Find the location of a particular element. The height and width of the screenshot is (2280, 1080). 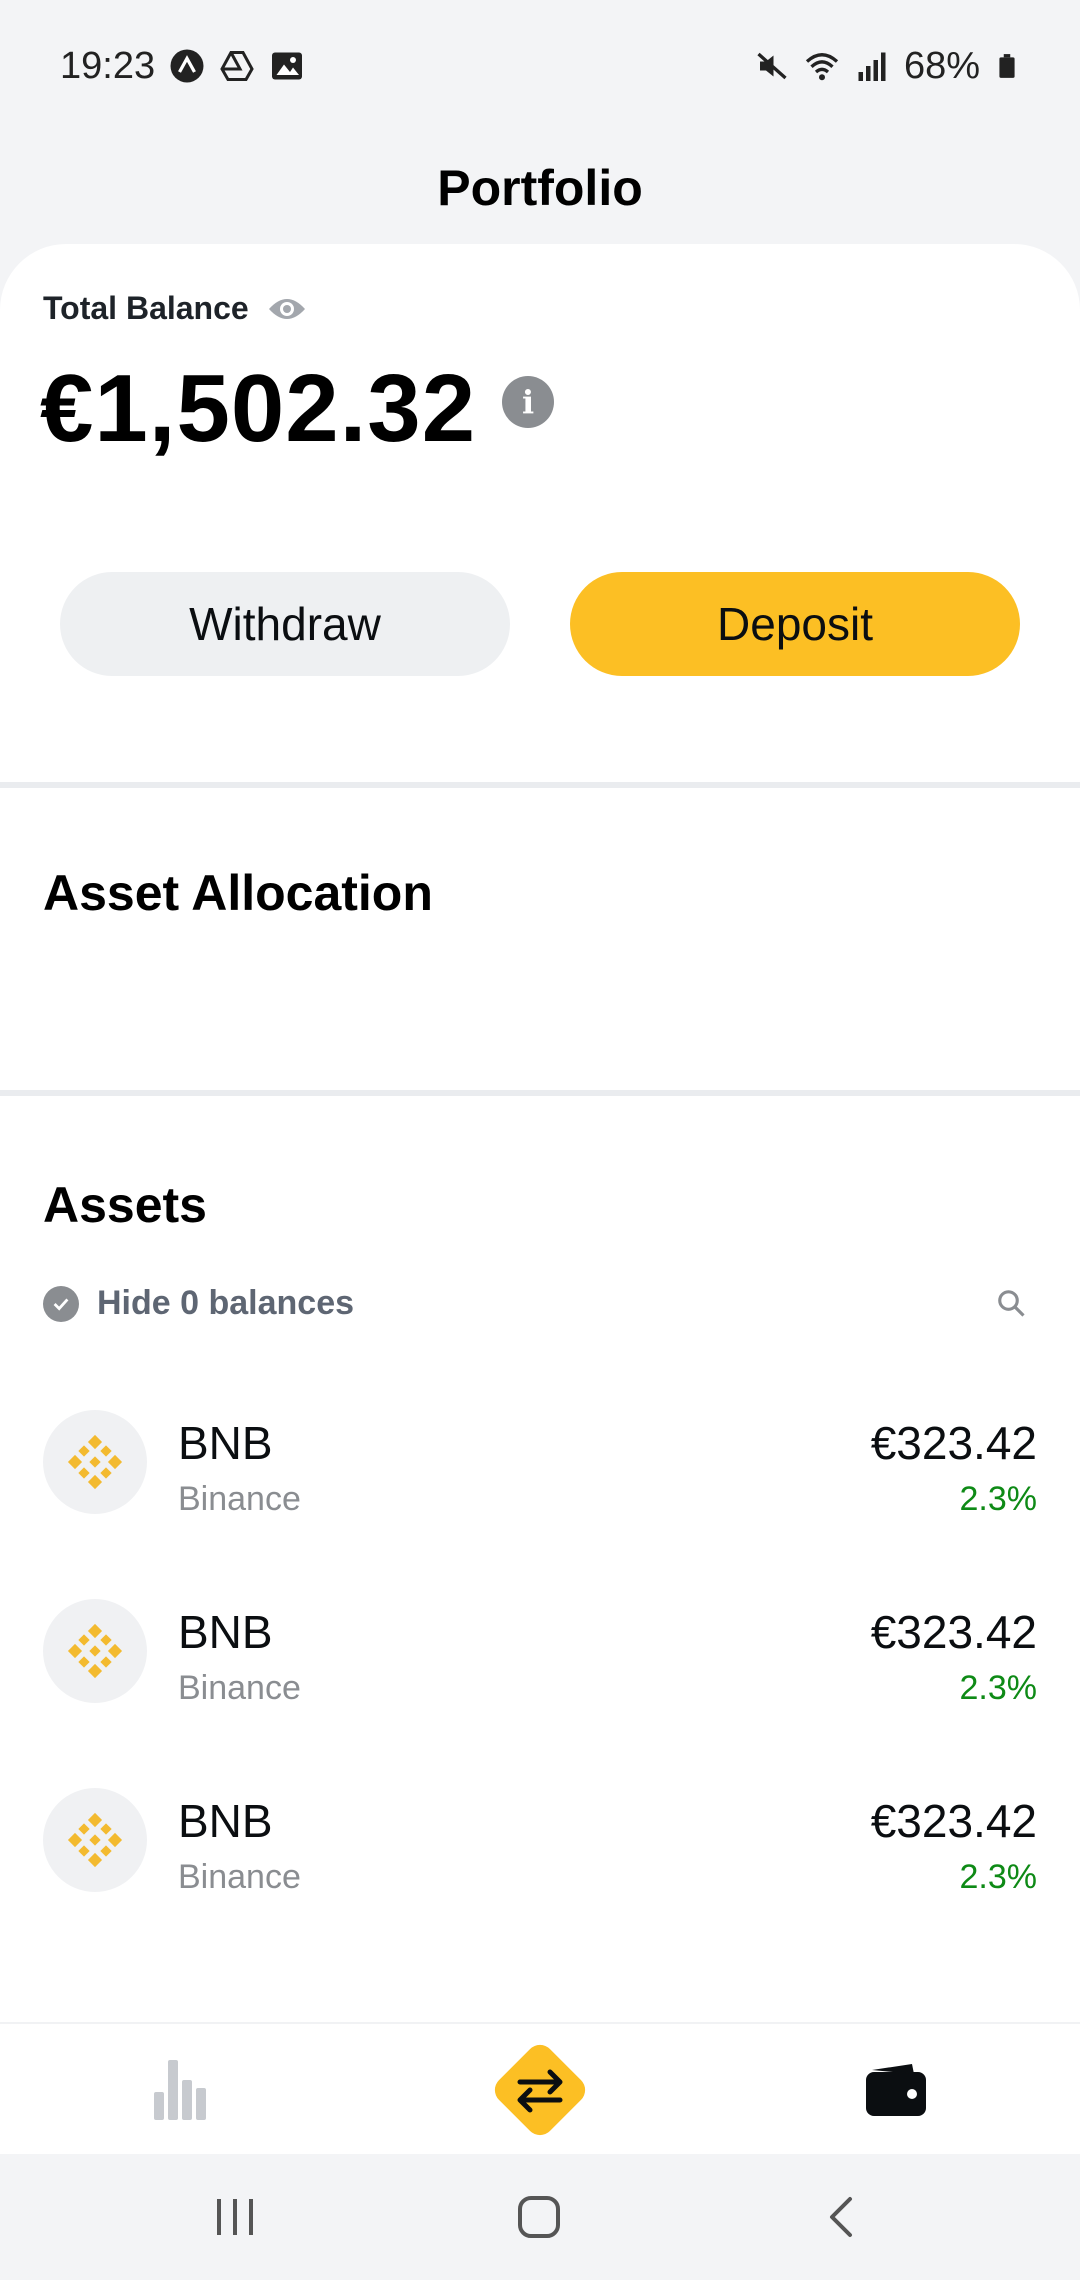

signal-icon is located at coordinates (872, 66).